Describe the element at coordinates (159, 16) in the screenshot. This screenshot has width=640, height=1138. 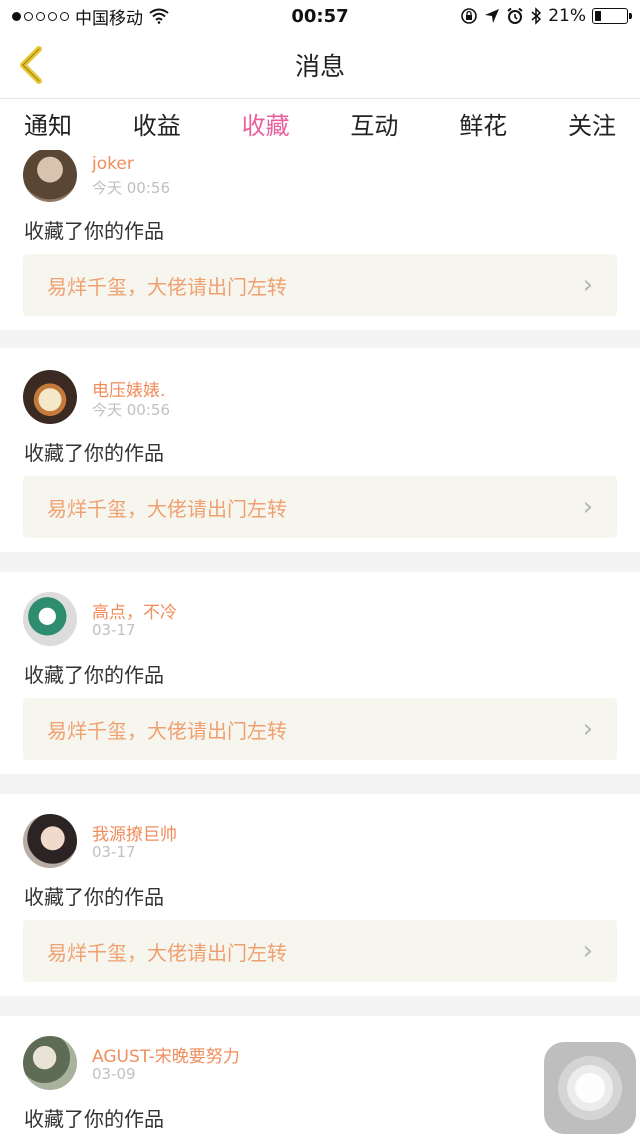
I see `wifi-icon` at that location.